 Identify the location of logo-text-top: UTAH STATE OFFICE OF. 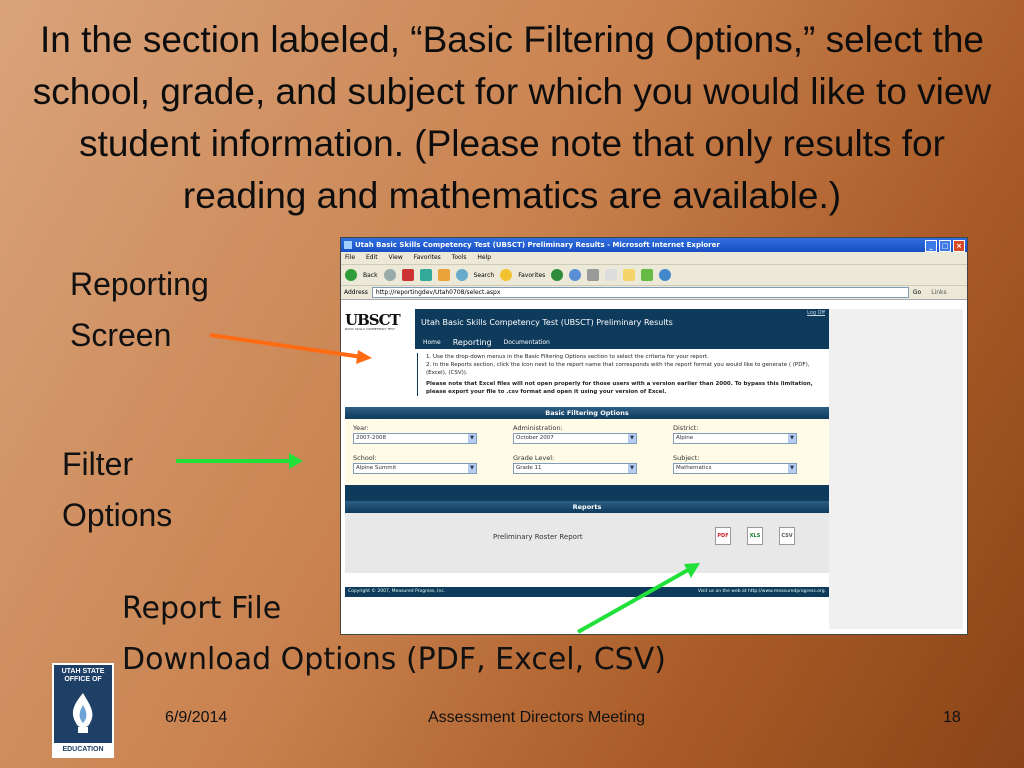
(83, 675).